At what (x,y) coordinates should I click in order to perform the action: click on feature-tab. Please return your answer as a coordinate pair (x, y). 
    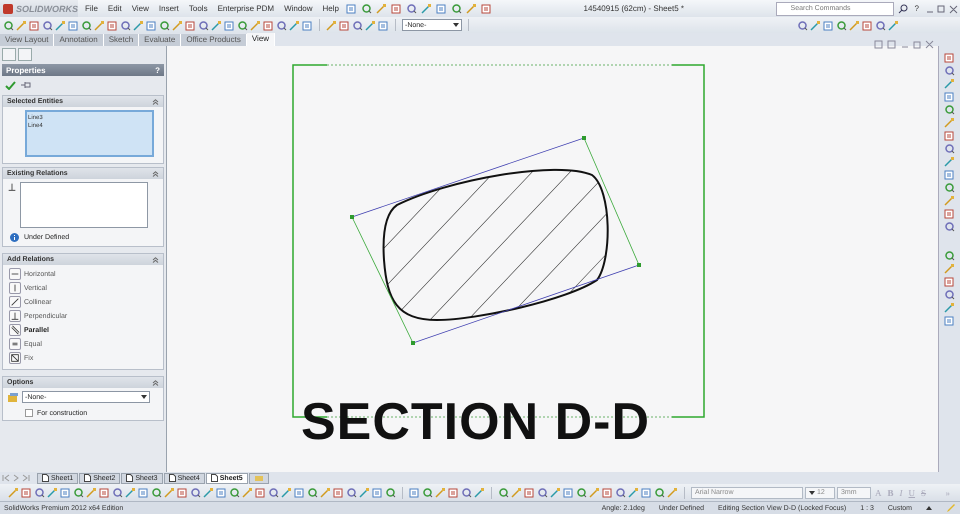
    Looking at the image, I should click on (9, 54).